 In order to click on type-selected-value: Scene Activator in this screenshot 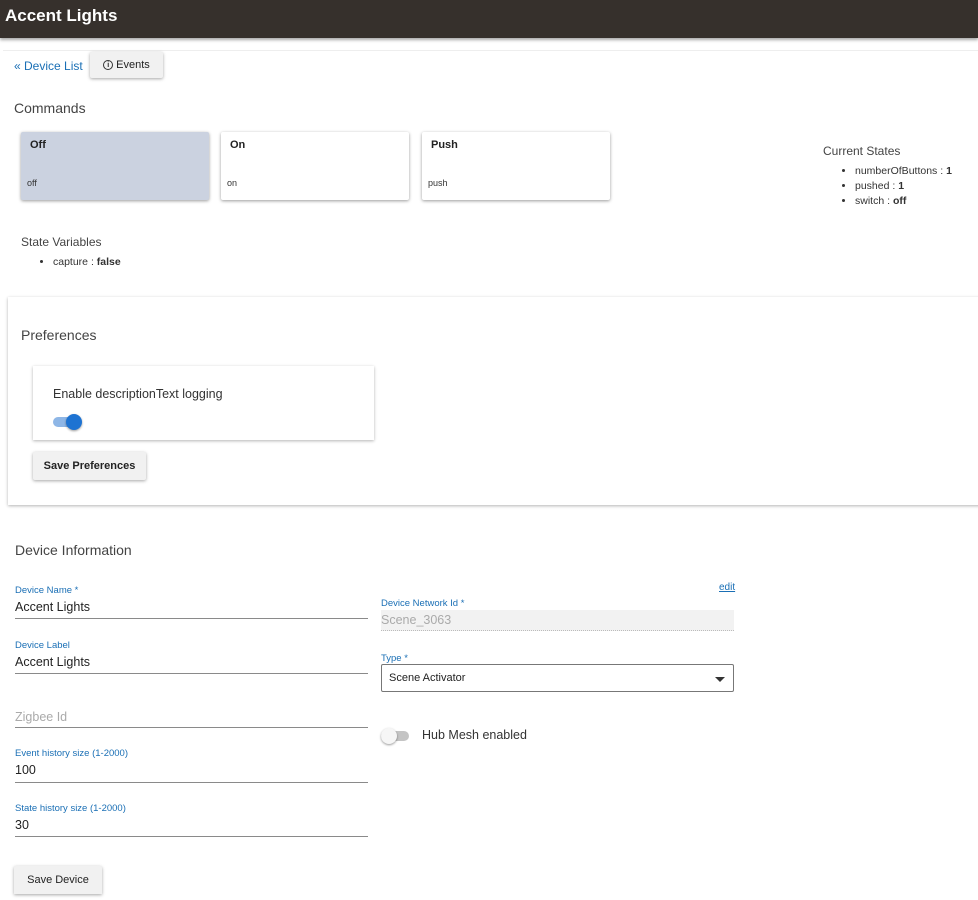, I will do `click(427, 678)`.